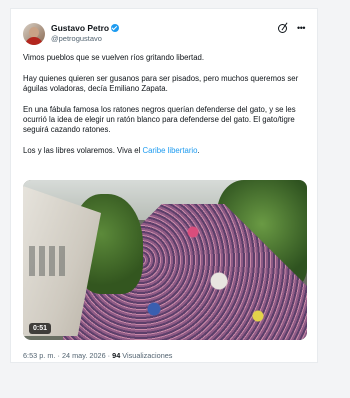  Describe the element at coordinates (40, 328) in the screenshot. I see `video-duration: 0:51` at that location.